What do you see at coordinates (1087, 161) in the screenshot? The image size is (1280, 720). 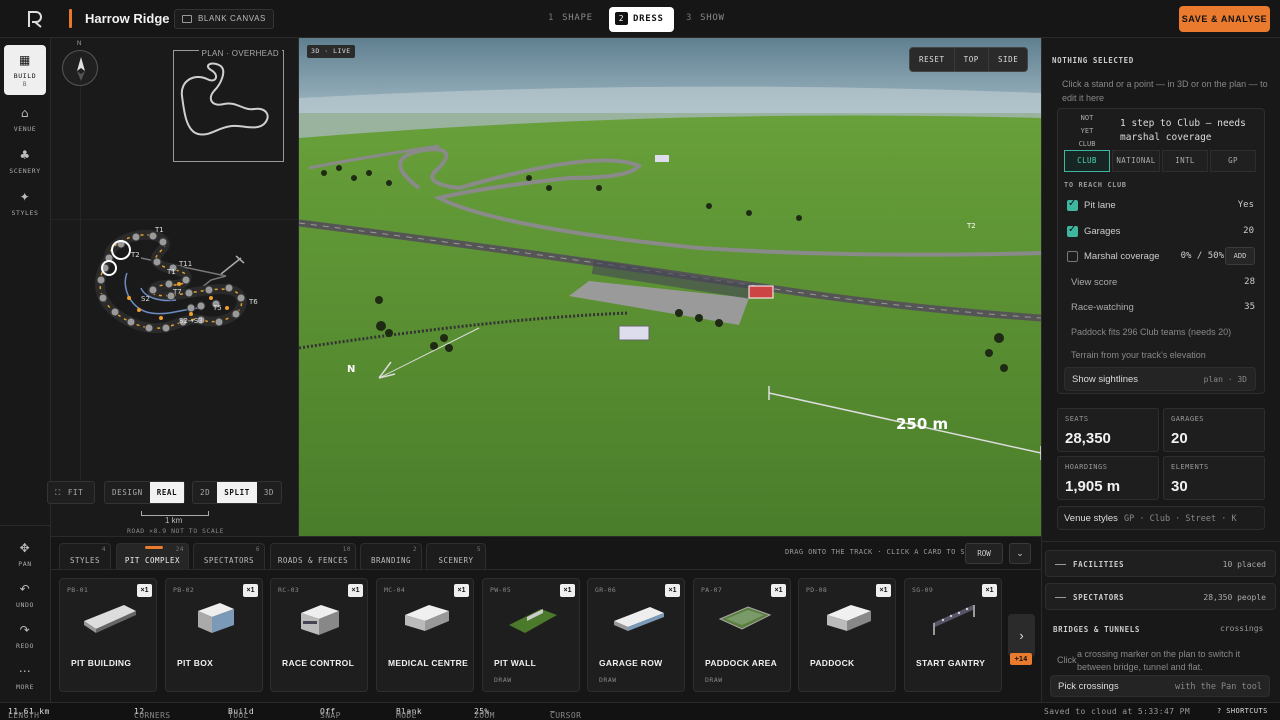 I see `tier-club: CLUB` at bounding box center [1087, 161].